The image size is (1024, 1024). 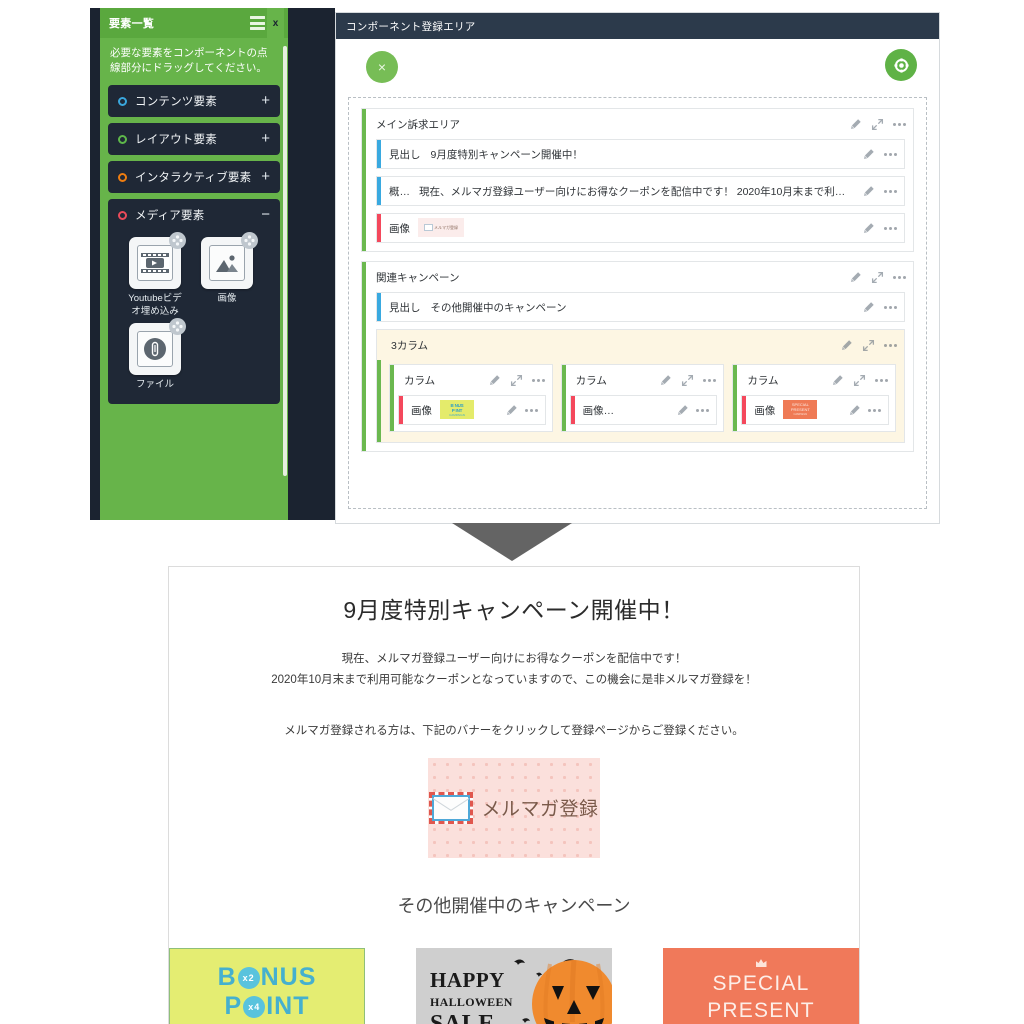 I want to click on accordion-label: コンテンツ要素, so click(x=176, y=102).